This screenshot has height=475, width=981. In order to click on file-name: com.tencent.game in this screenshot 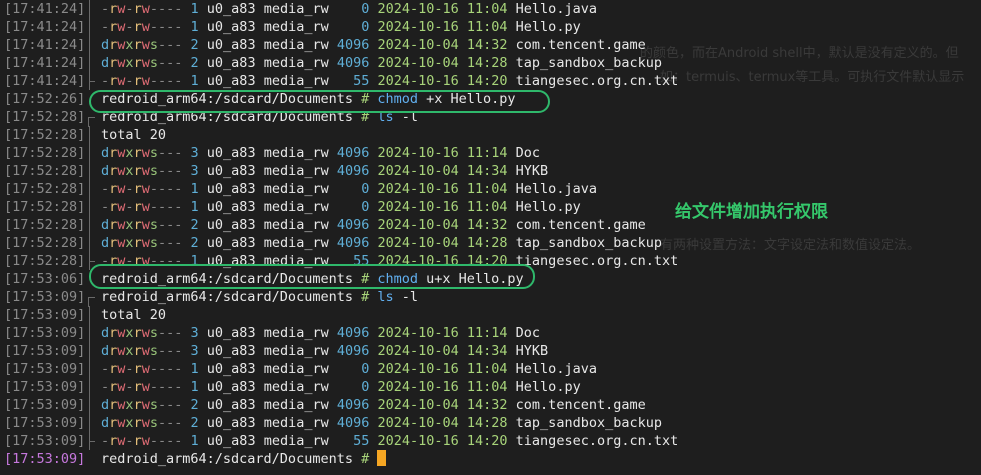, I will do `click(576, 225)`.